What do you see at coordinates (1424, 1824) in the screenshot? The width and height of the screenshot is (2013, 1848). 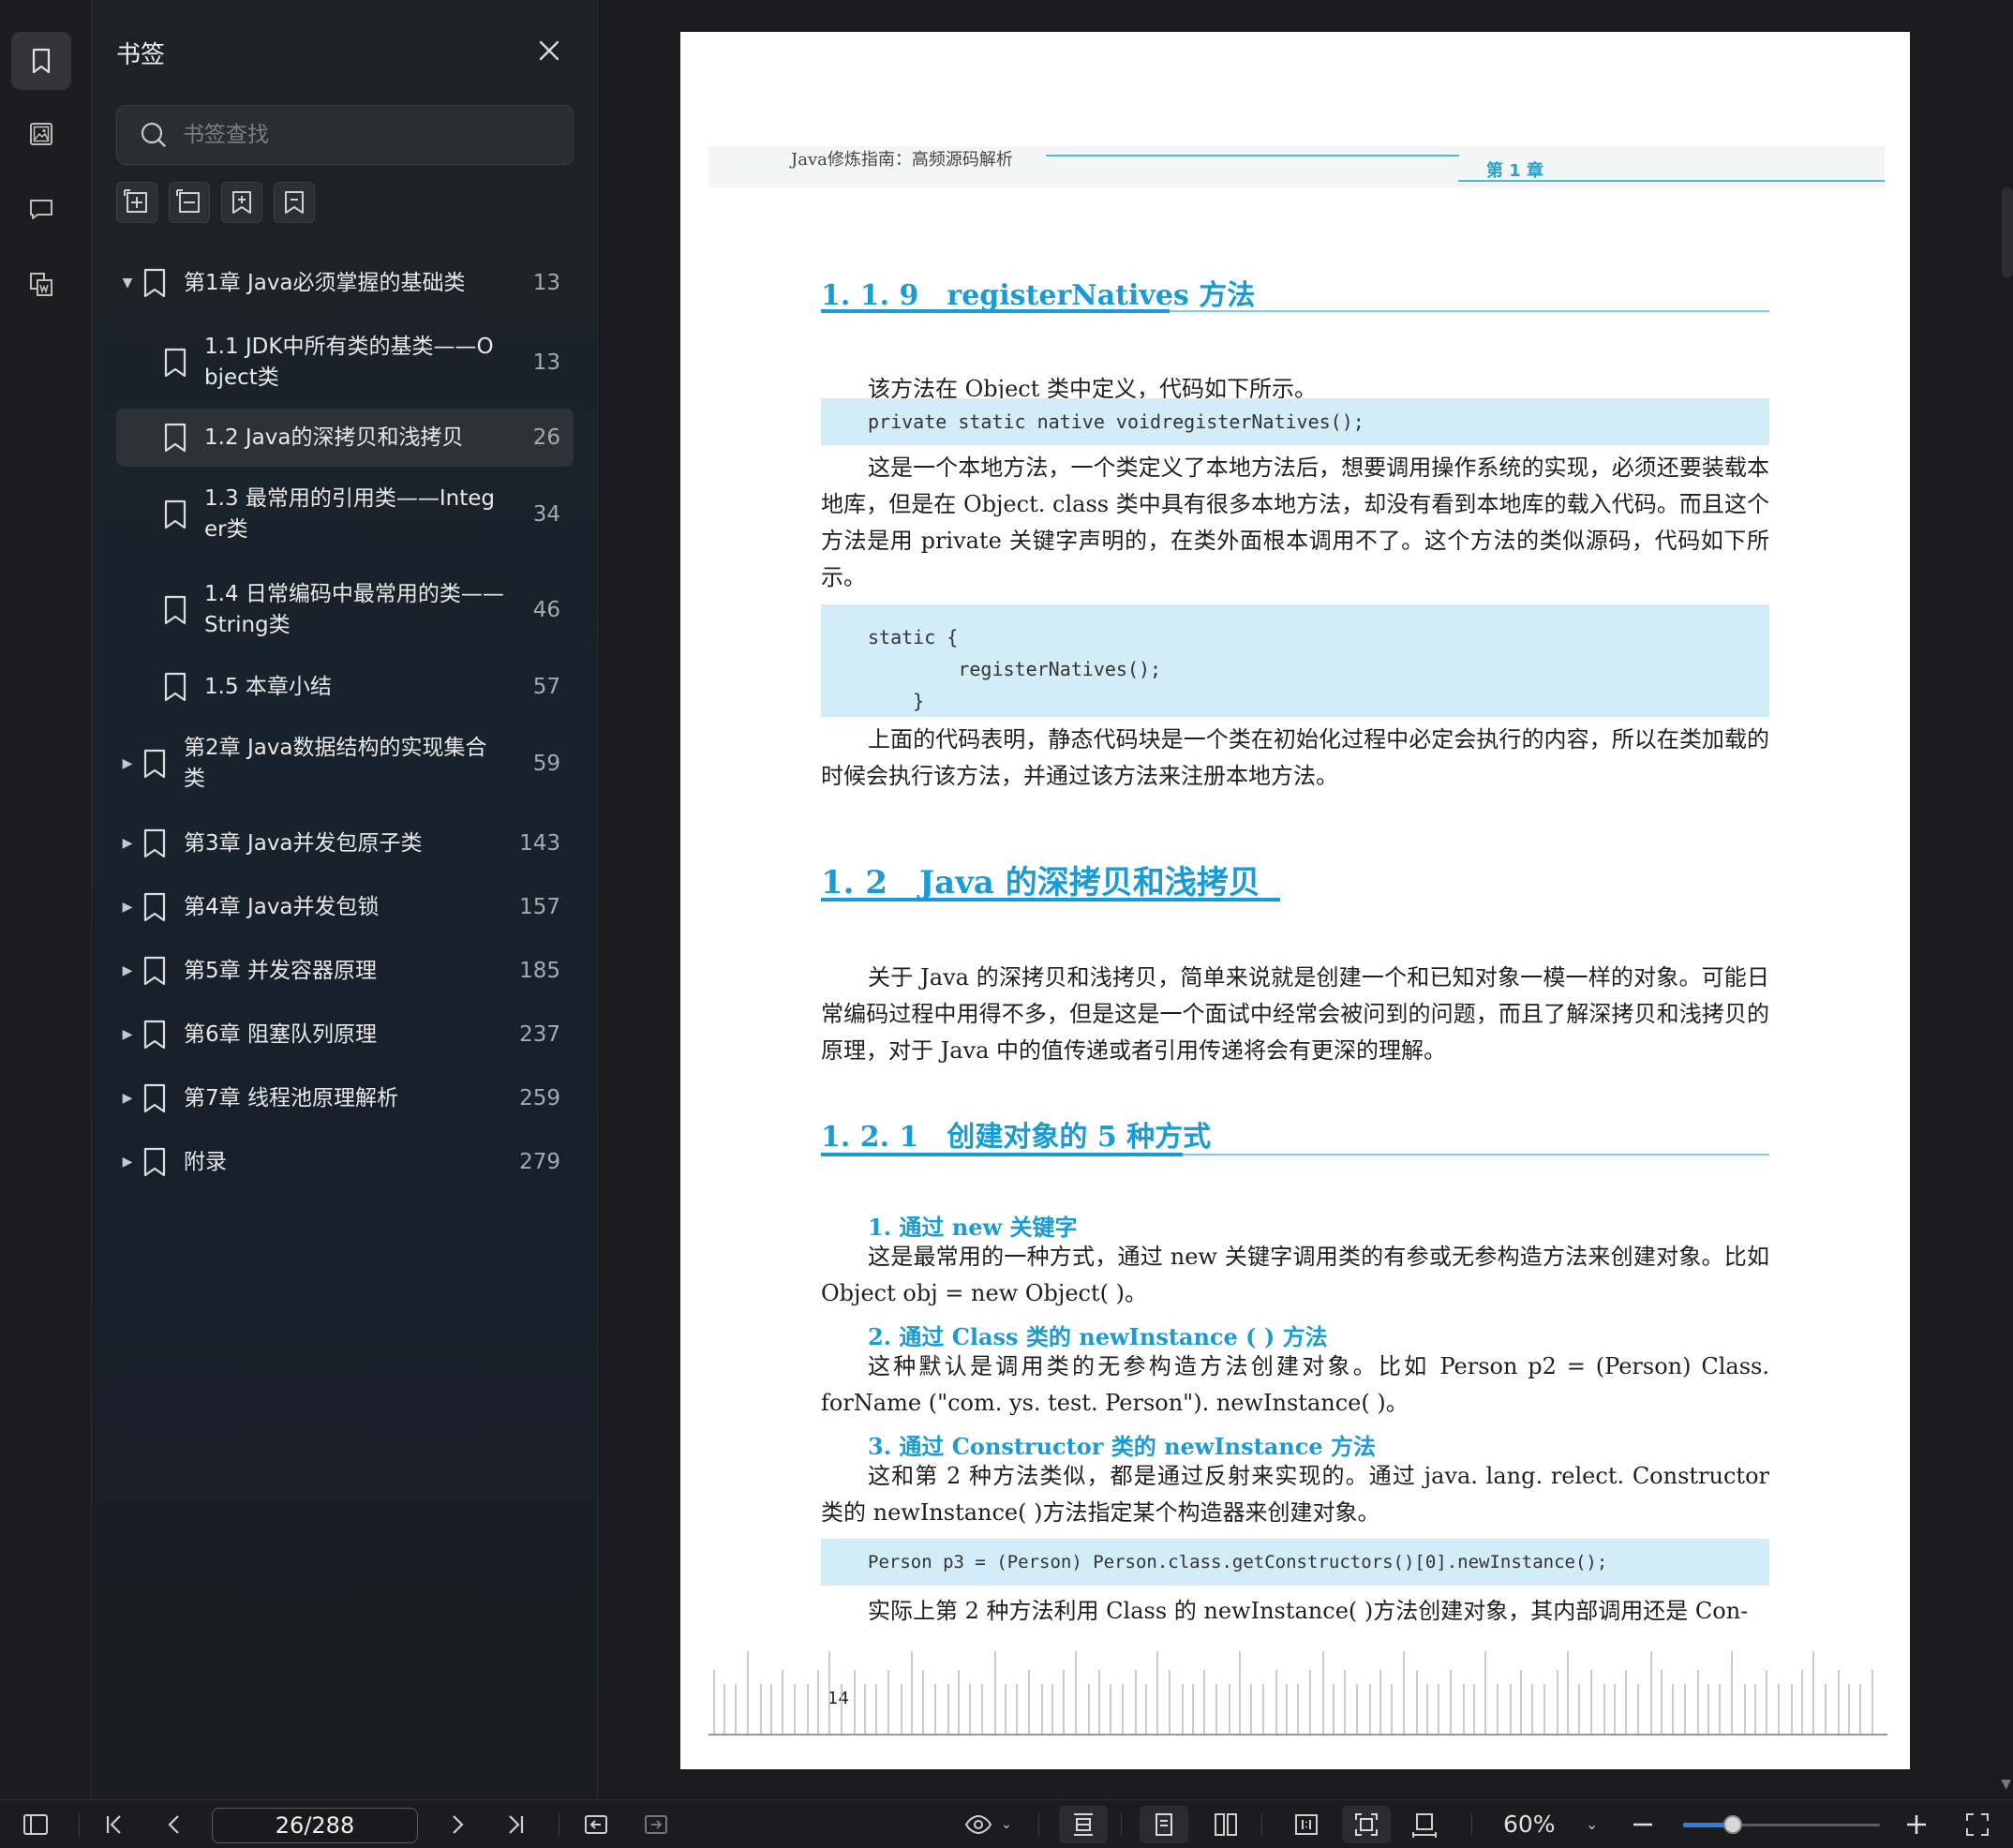 I see `fit-width-button` at bounding box center [1424, 1824].